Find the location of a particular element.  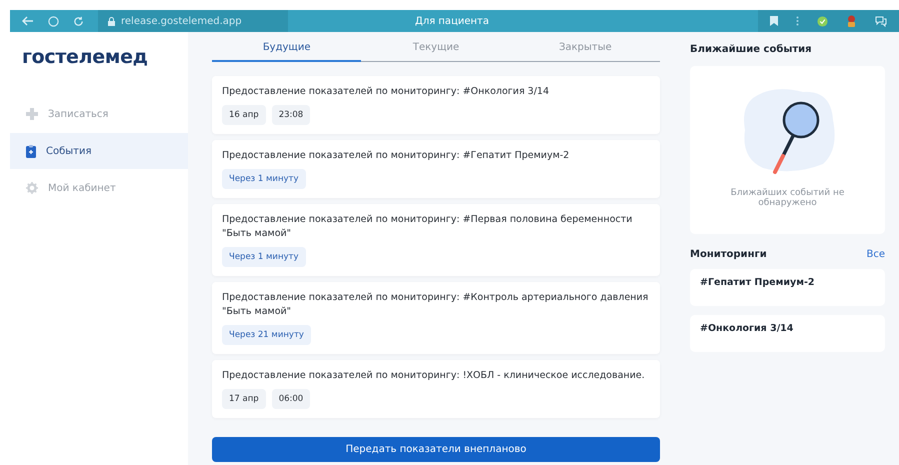

event-title: Предоставление показателей по мониторингу: #Гепатит Премиум-2 is located at coordinates (396, 156).